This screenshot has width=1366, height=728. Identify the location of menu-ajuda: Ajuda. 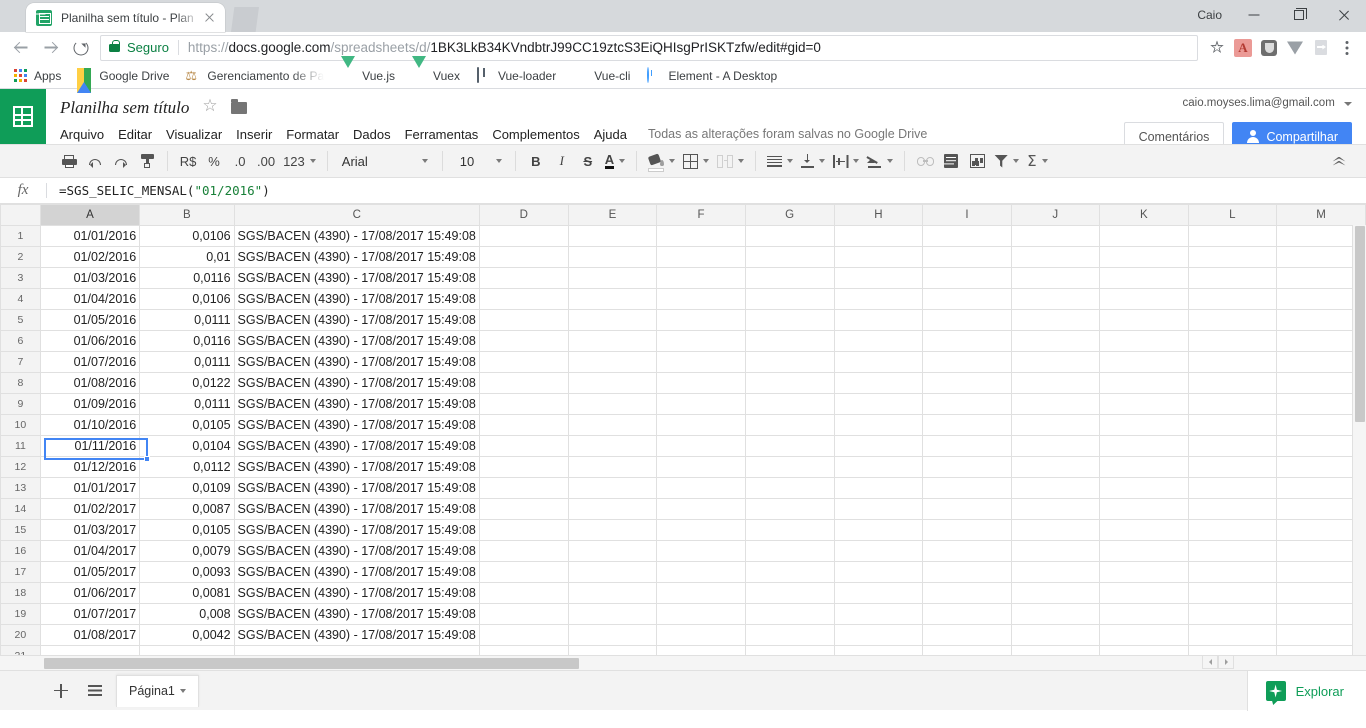
(610, 134).